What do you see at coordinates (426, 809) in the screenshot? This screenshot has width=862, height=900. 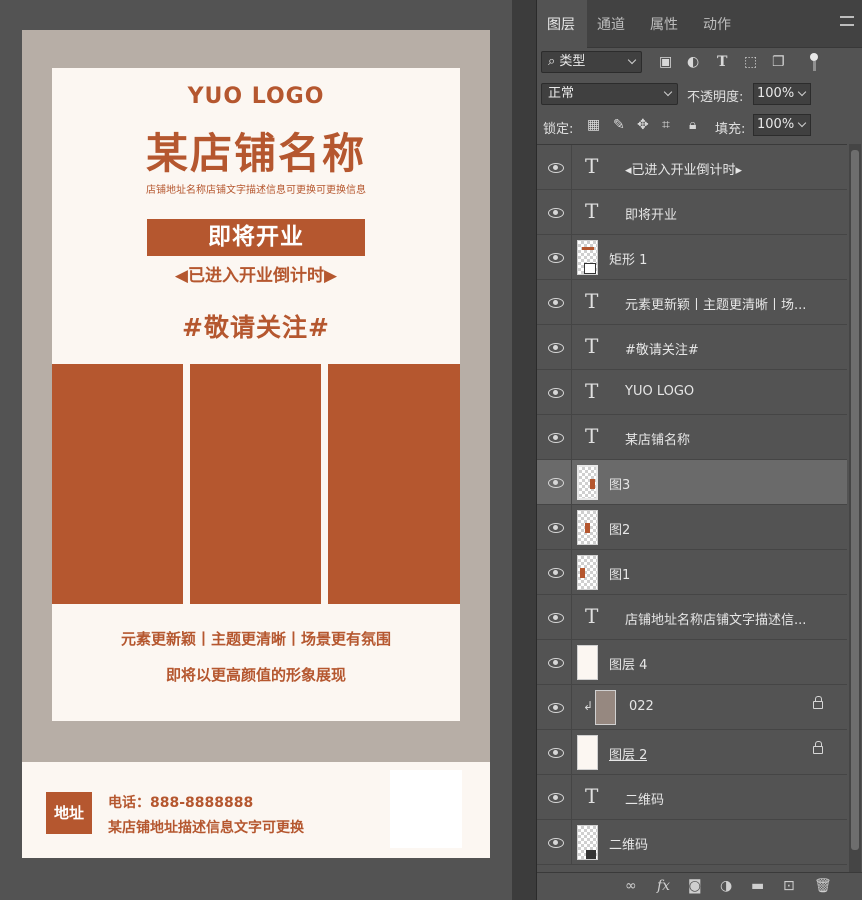 I see `qr-code-placeholder` at bounding box center [426, 809].